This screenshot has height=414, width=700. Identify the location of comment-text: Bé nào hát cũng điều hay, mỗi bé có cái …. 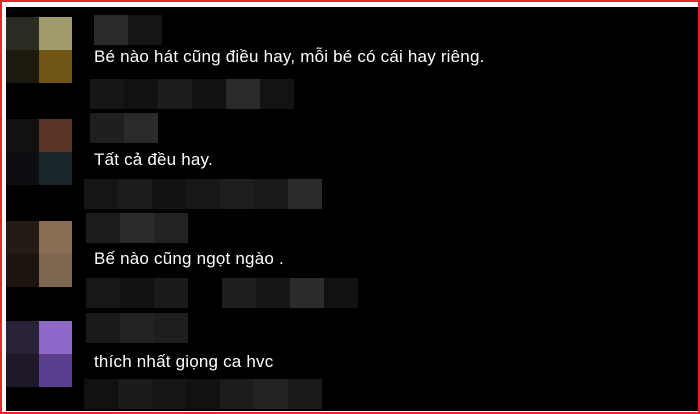
(289, 56).